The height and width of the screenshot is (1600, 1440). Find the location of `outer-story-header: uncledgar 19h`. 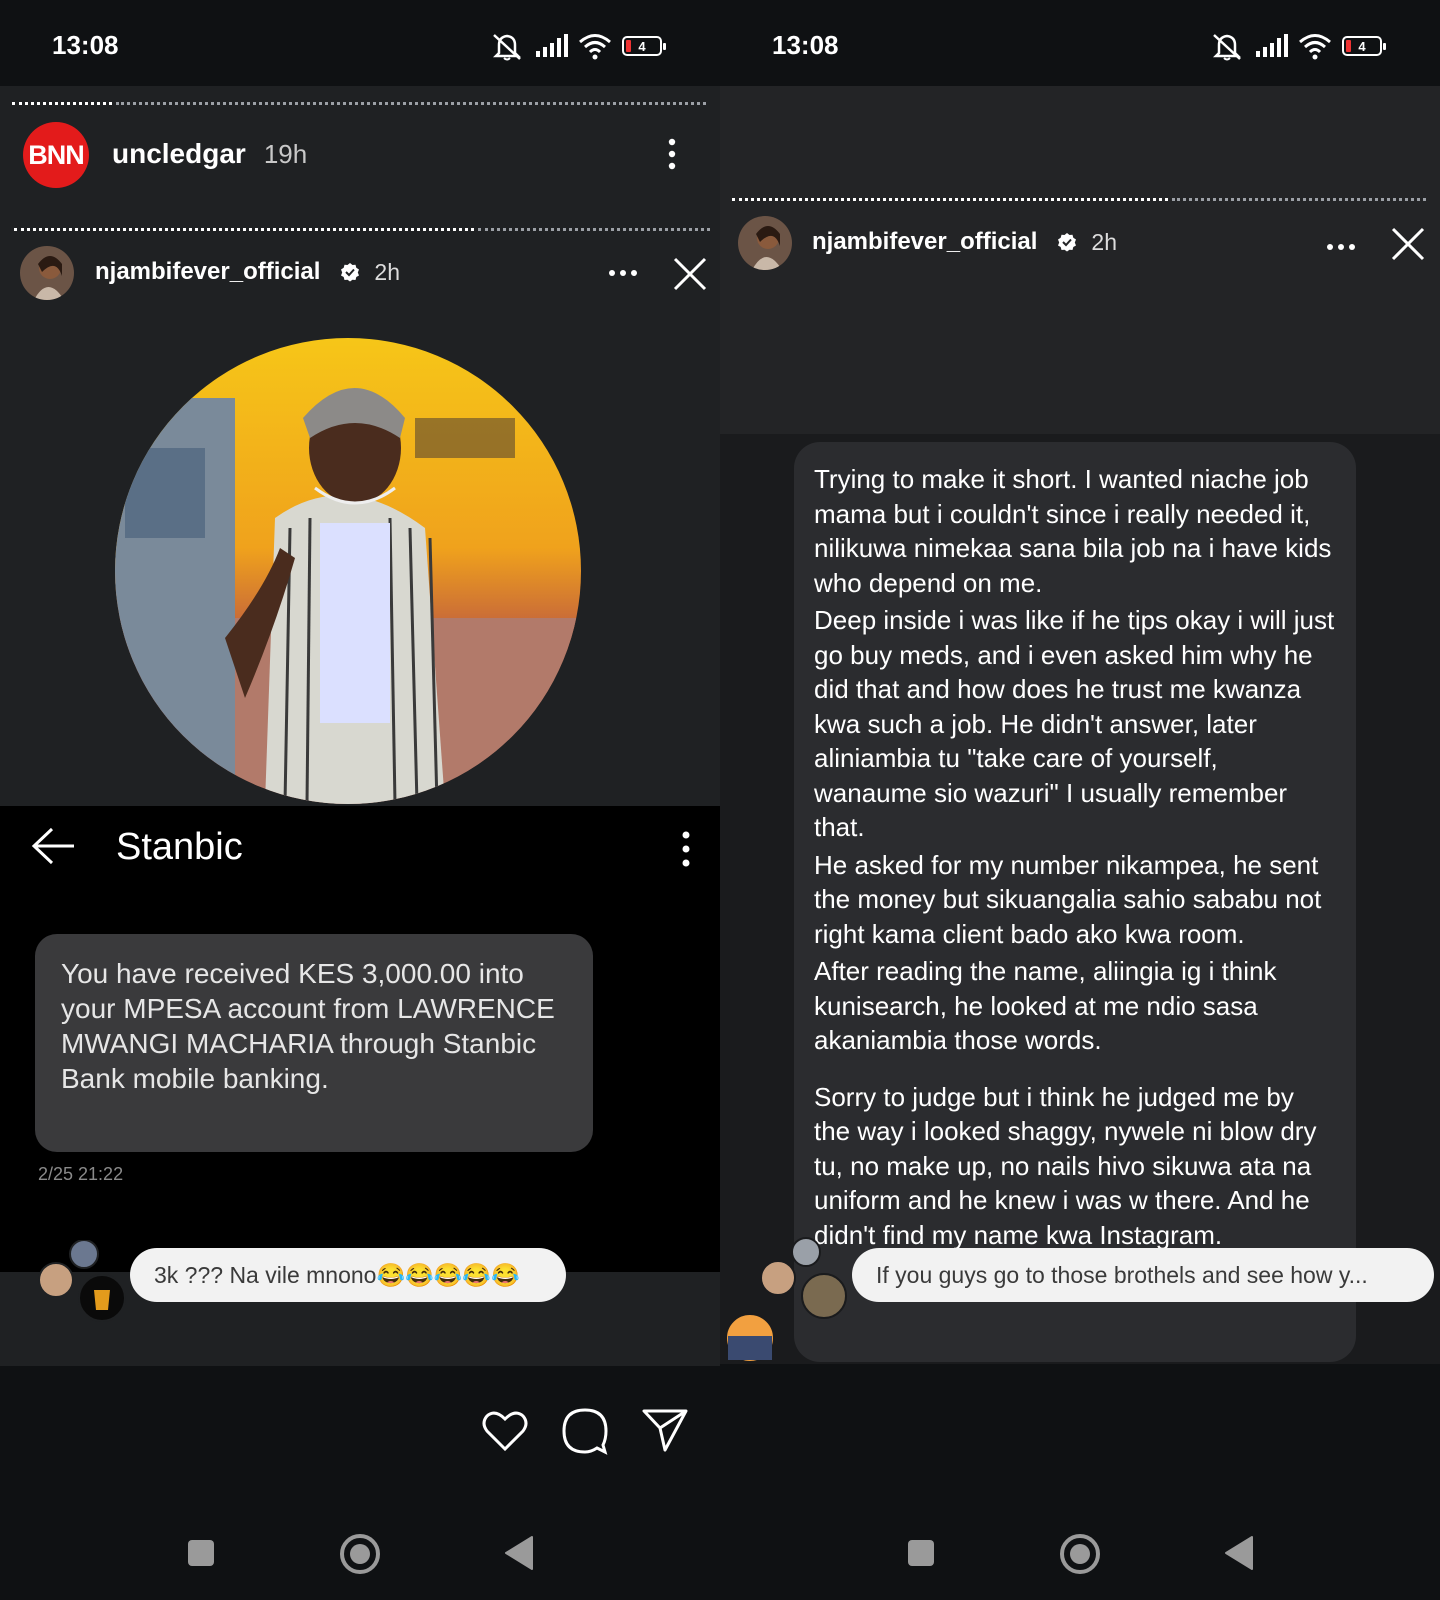

outer-story-header: uncledgar 19h is located at coordinates (209, 154).